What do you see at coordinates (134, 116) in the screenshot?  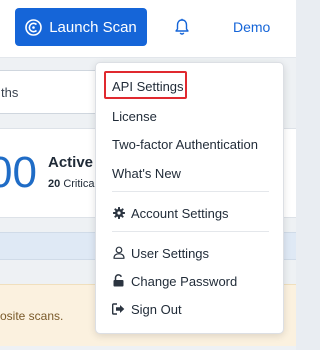 I see `menu-item-label: License` at bounding box center [134, 116].